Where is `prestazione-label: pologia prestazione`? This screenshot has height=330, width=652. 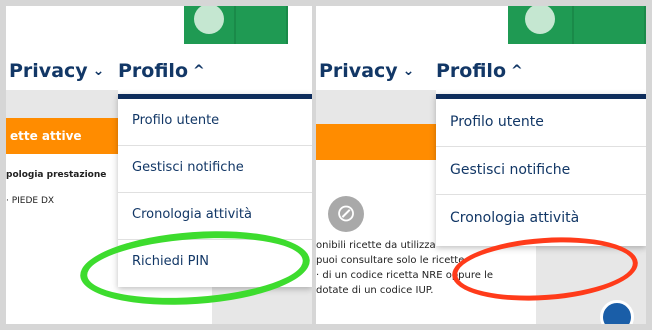 prestazione-label: pologia prestazione is located at coordinates (56, 175).